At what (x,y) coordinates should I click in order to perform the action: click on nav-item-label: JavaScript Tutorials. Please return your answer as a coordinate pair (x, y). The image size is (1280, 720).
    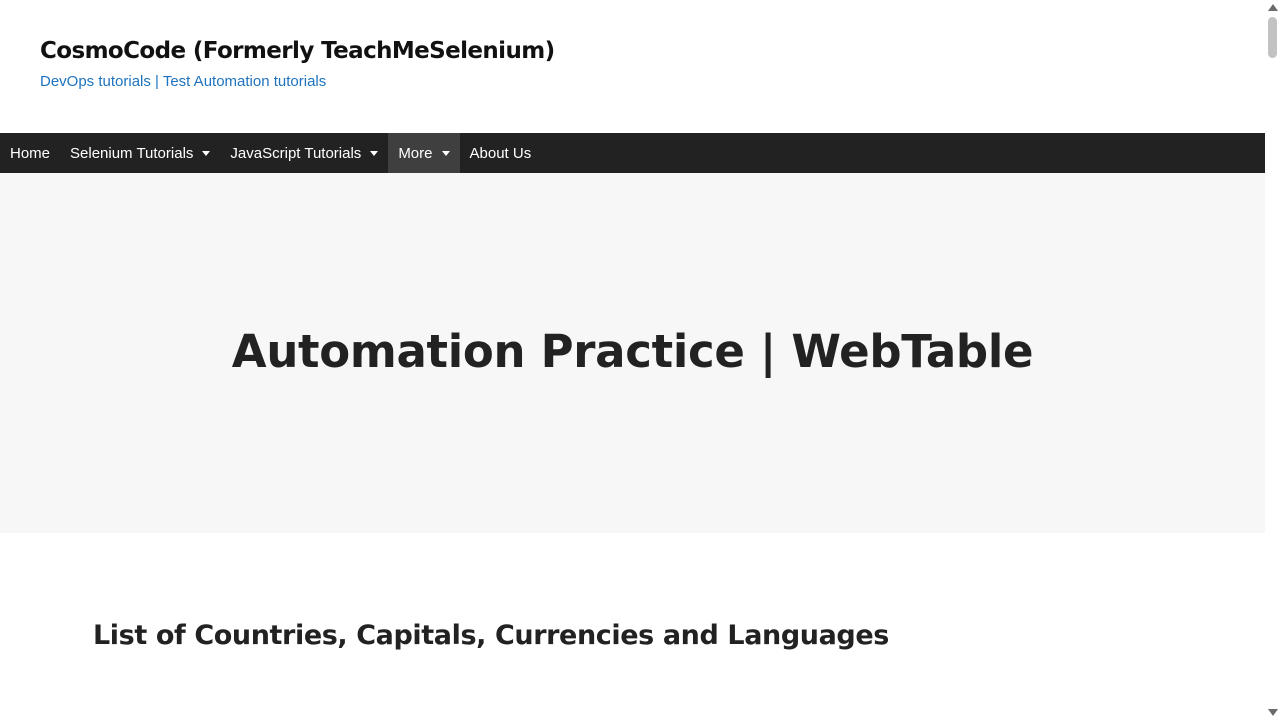
    Looking at the image, I should click on (296, 153).